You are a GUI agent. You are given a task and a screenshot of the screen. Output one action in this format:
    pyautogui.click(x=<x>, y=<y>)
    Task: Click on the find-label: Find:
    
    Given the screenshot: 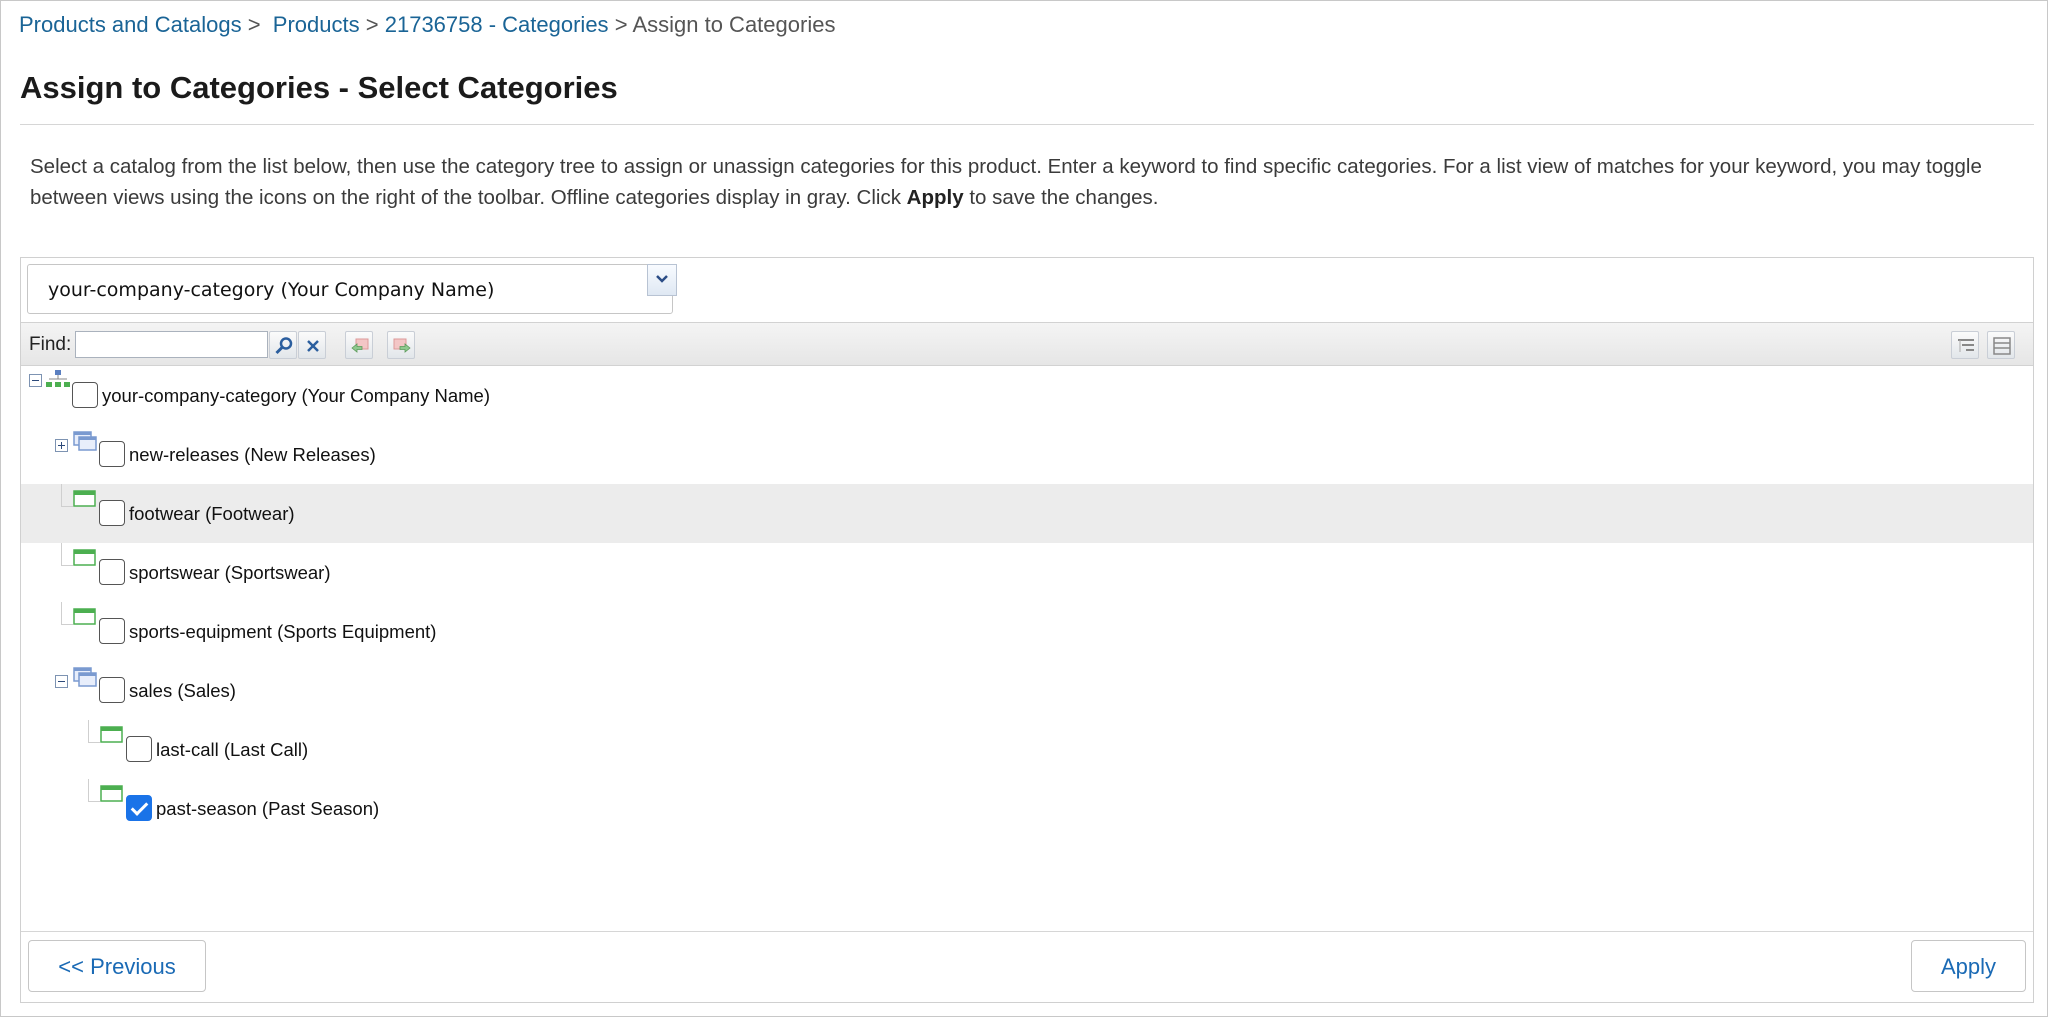 What is the action you would take?
    pyautogui.click(x=50, y=344)
    